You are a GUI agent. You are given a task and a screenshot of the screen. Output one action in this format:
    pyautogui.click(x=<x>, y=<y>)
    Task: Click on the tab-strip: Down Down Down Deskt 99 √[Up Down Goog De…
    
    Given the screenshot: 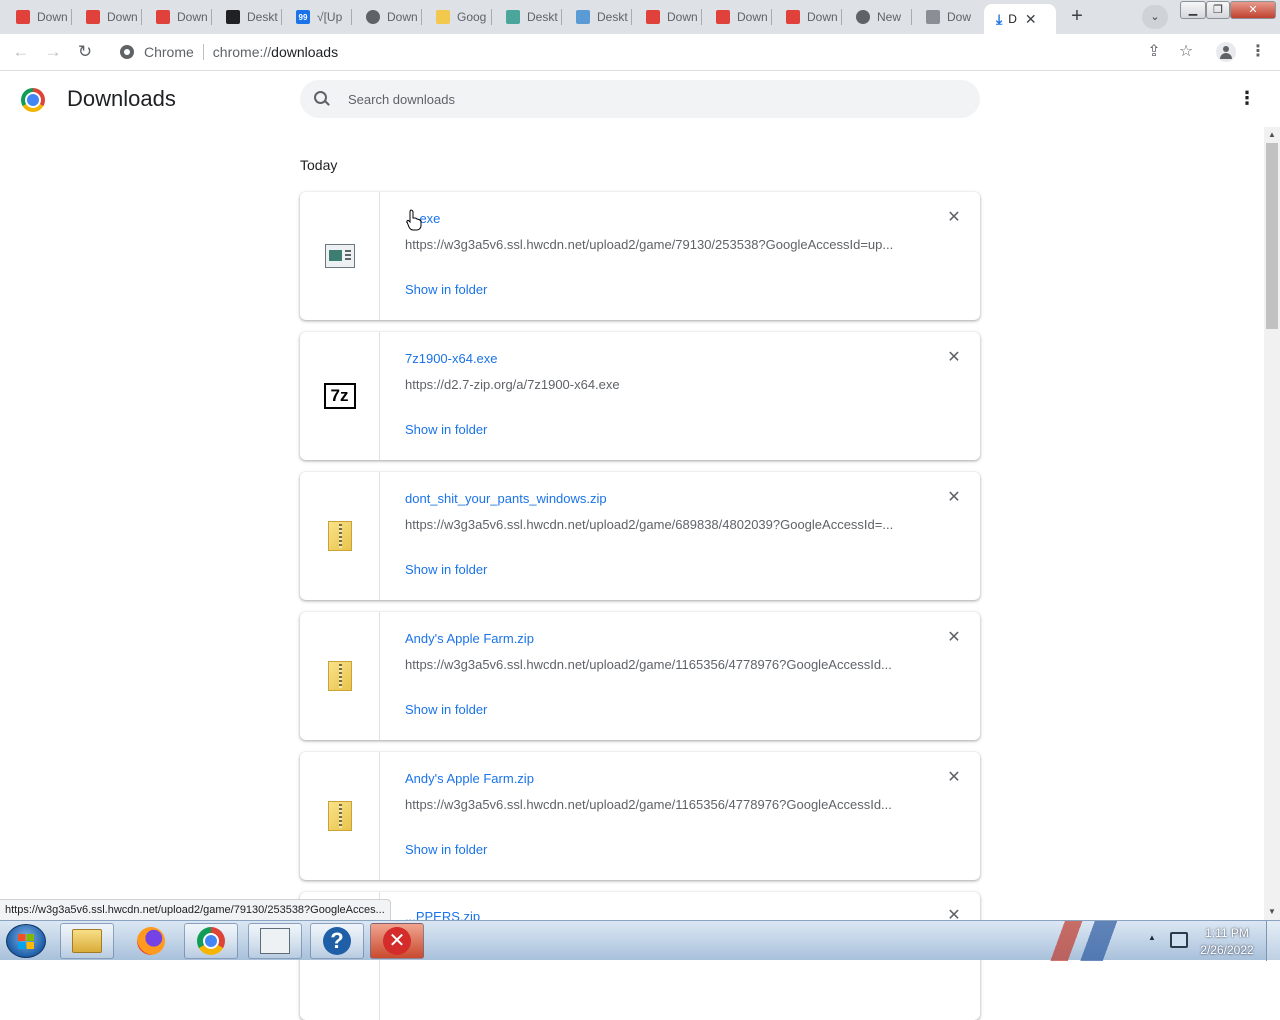 What is the action you would take?
    pyautogui.click(x=640, y=17)
    